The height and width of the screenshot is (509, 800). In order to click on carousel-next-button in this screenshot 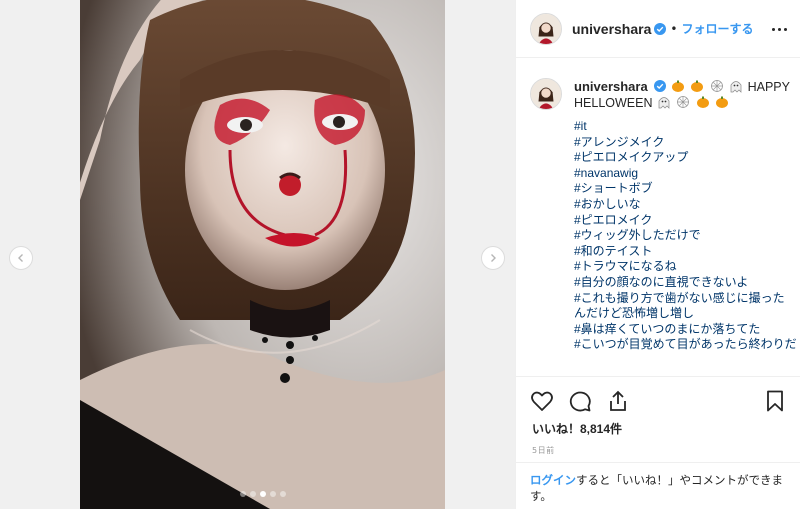, I will do `click(493, 258)`.